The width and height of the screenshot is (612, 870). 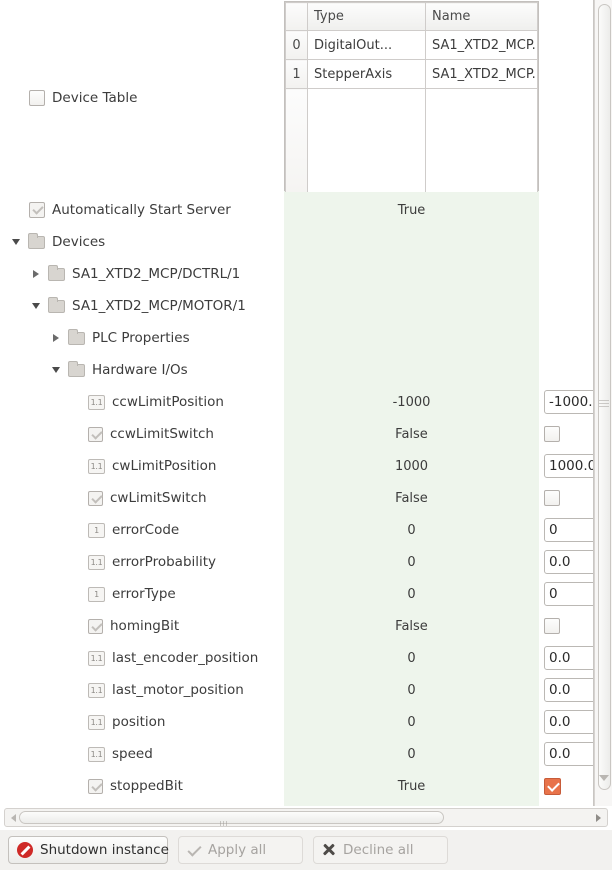 I want to click on property-row: 1.1 position 0, so click(x=296, y=722).